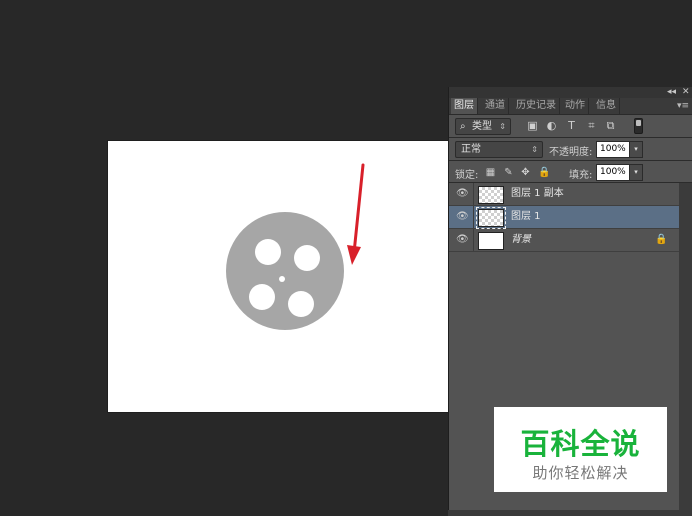 This screenshot has height=516, width=692. I want to click on lock-all-icon: 🔒, so click(544, 172).